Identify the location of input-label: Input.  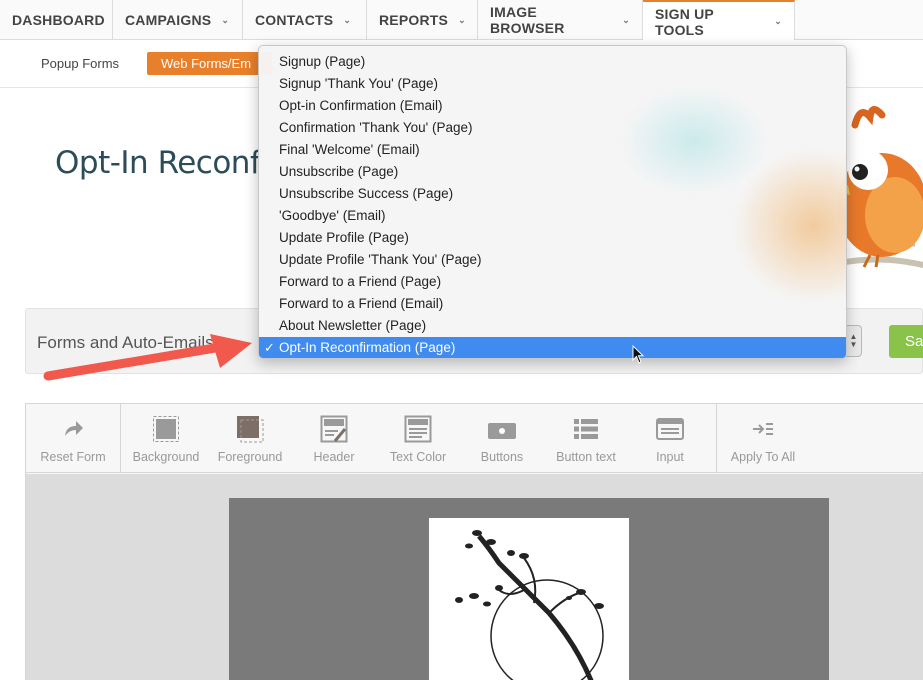
(670, 457).